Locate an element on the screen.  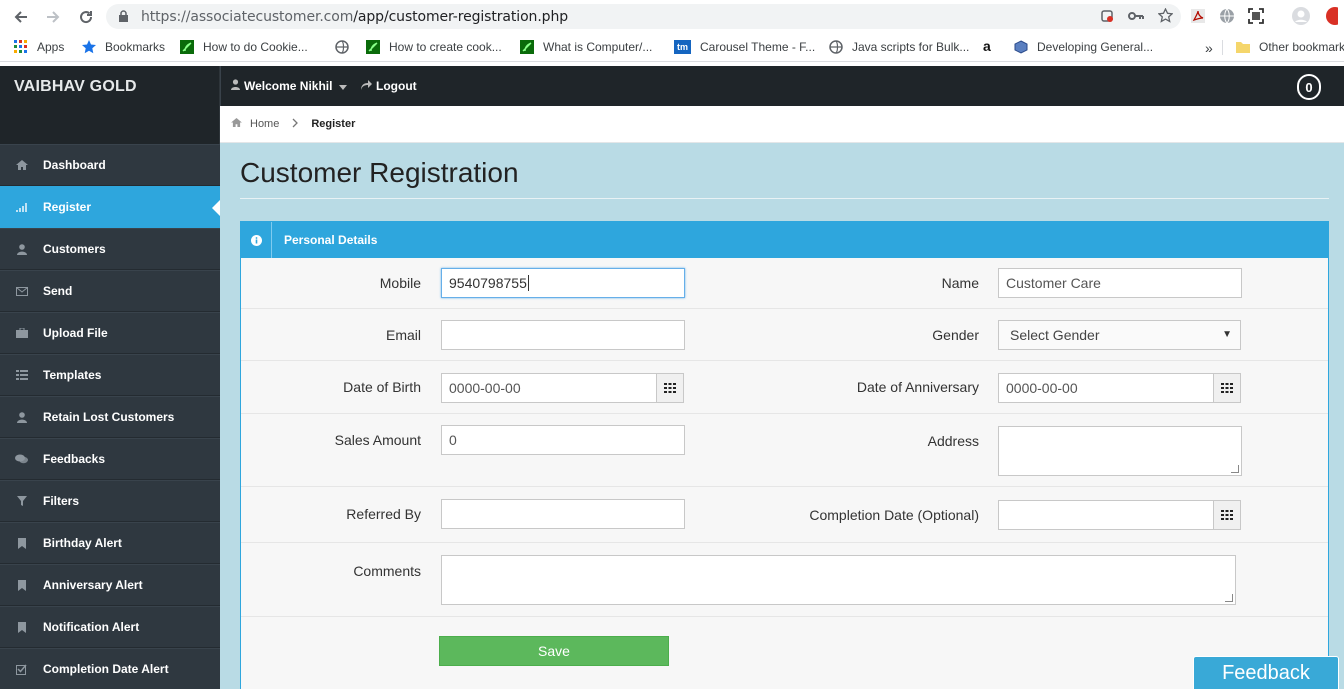
notification-count-badge: 0 is located at coordinates (1309, 87).